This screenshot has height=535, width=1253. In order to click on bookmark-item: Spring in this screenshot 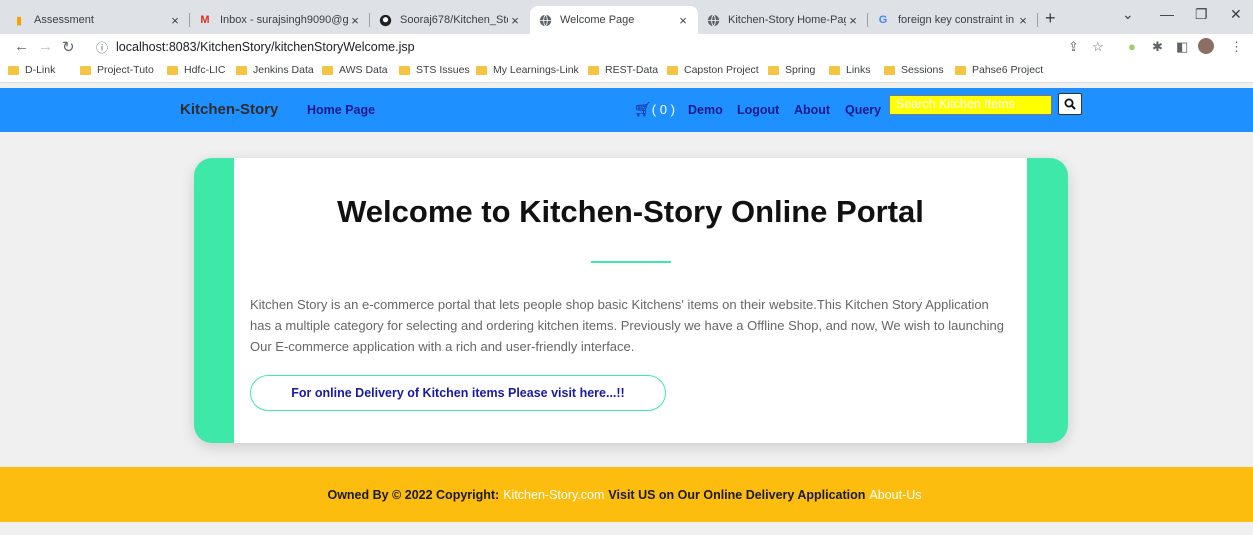, I will do `click(791, 70)`.